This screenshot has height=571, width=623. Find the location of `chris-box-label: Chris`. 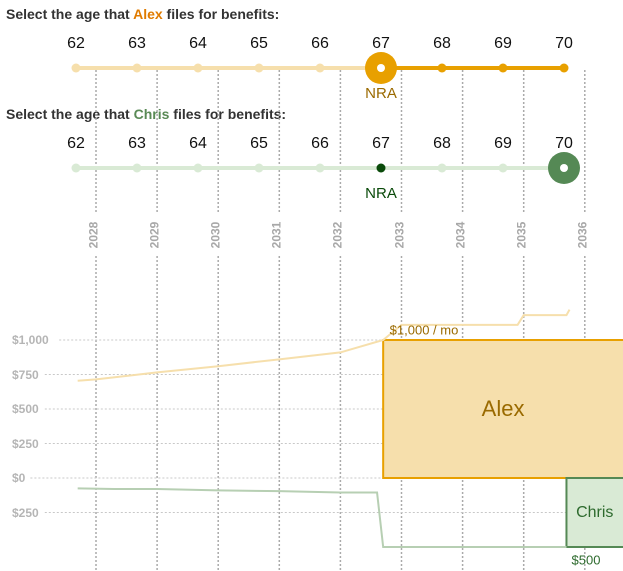

chris-box-label: Chris is located at coordinates (595, 512).